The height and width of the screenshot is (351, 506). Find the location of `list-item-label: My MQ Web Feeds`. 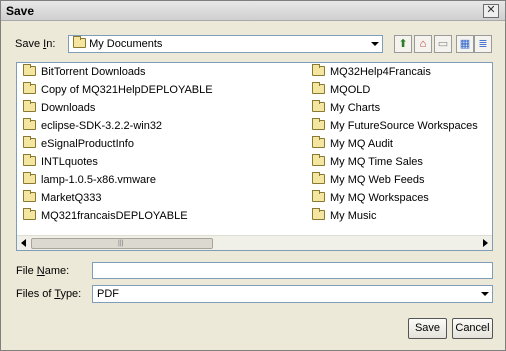

list-item-label: My MQ Web Feeds is located at coordinates (377, 180).